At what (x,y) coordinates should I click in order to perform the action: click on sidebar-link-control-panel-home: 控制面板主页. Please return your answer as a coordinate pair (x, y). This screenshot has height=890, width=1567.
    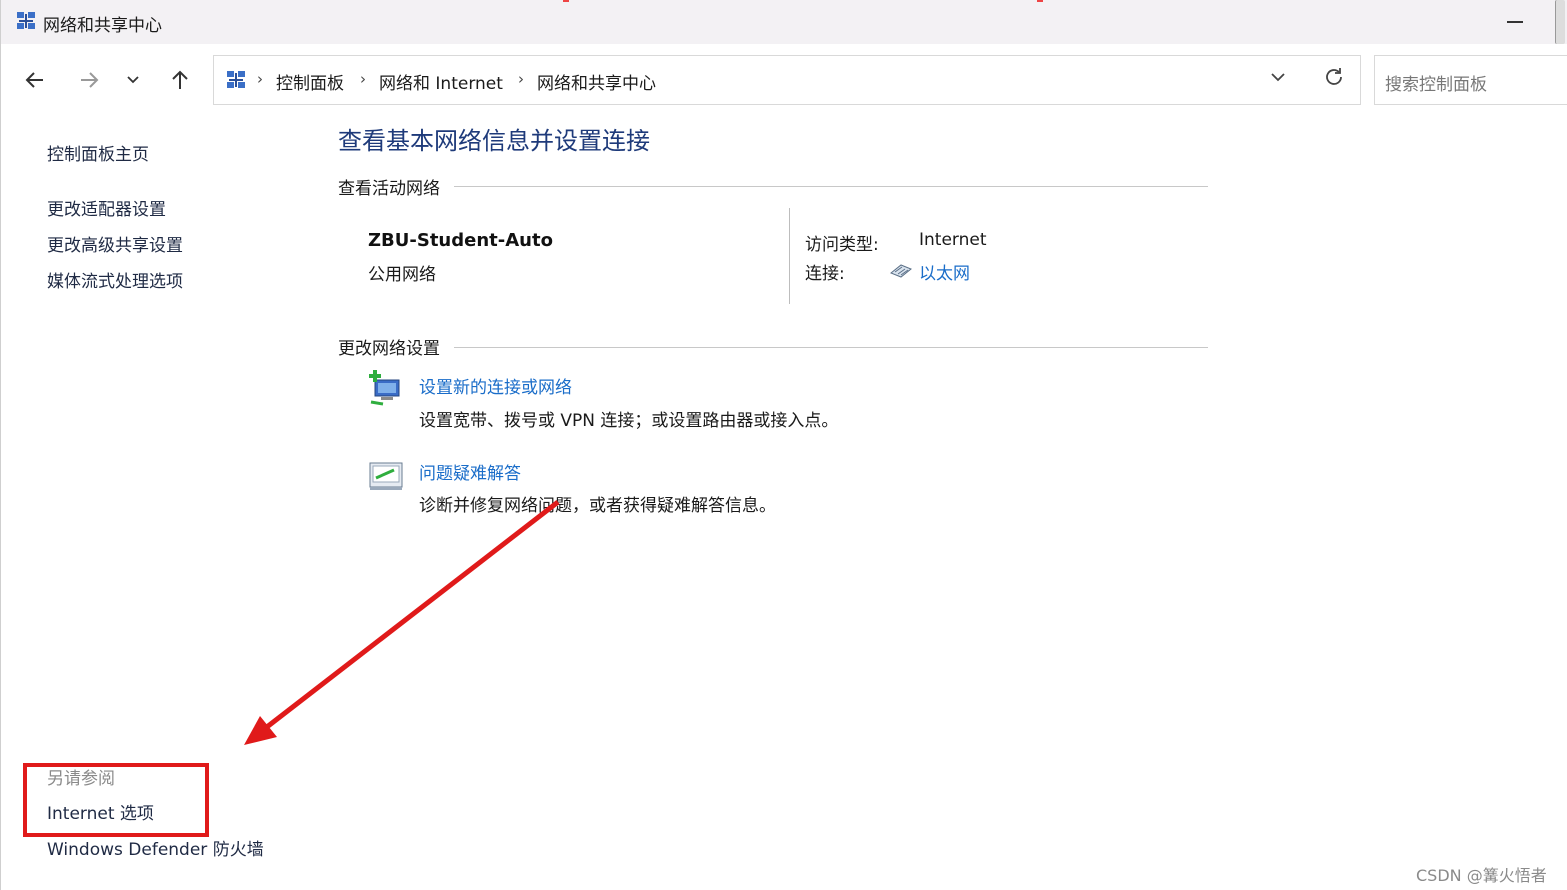
    Looking at the image, I should click on (98, 152).